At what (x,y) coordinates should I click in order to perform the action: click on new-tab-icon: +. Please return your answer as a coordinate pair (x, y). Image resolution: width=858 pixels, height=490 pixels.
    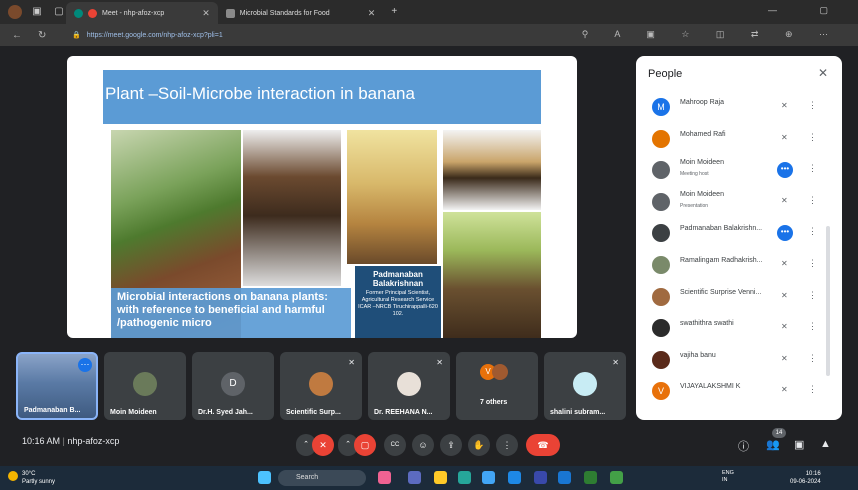
    Looking at the image, I should click on (394, 12).